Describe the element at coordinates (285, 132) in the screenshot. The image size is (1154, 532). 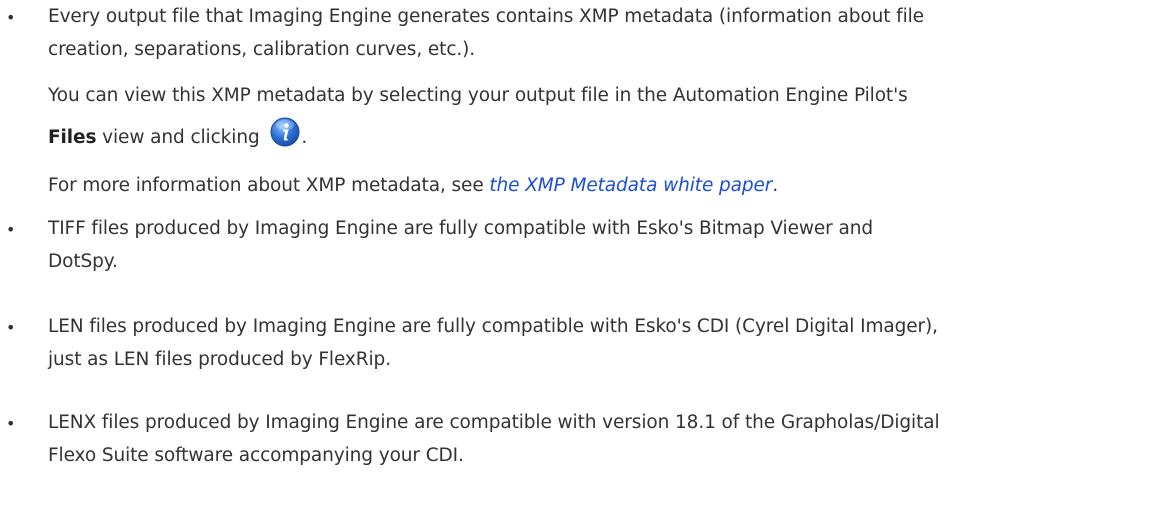
I see `info-icon` at that location.